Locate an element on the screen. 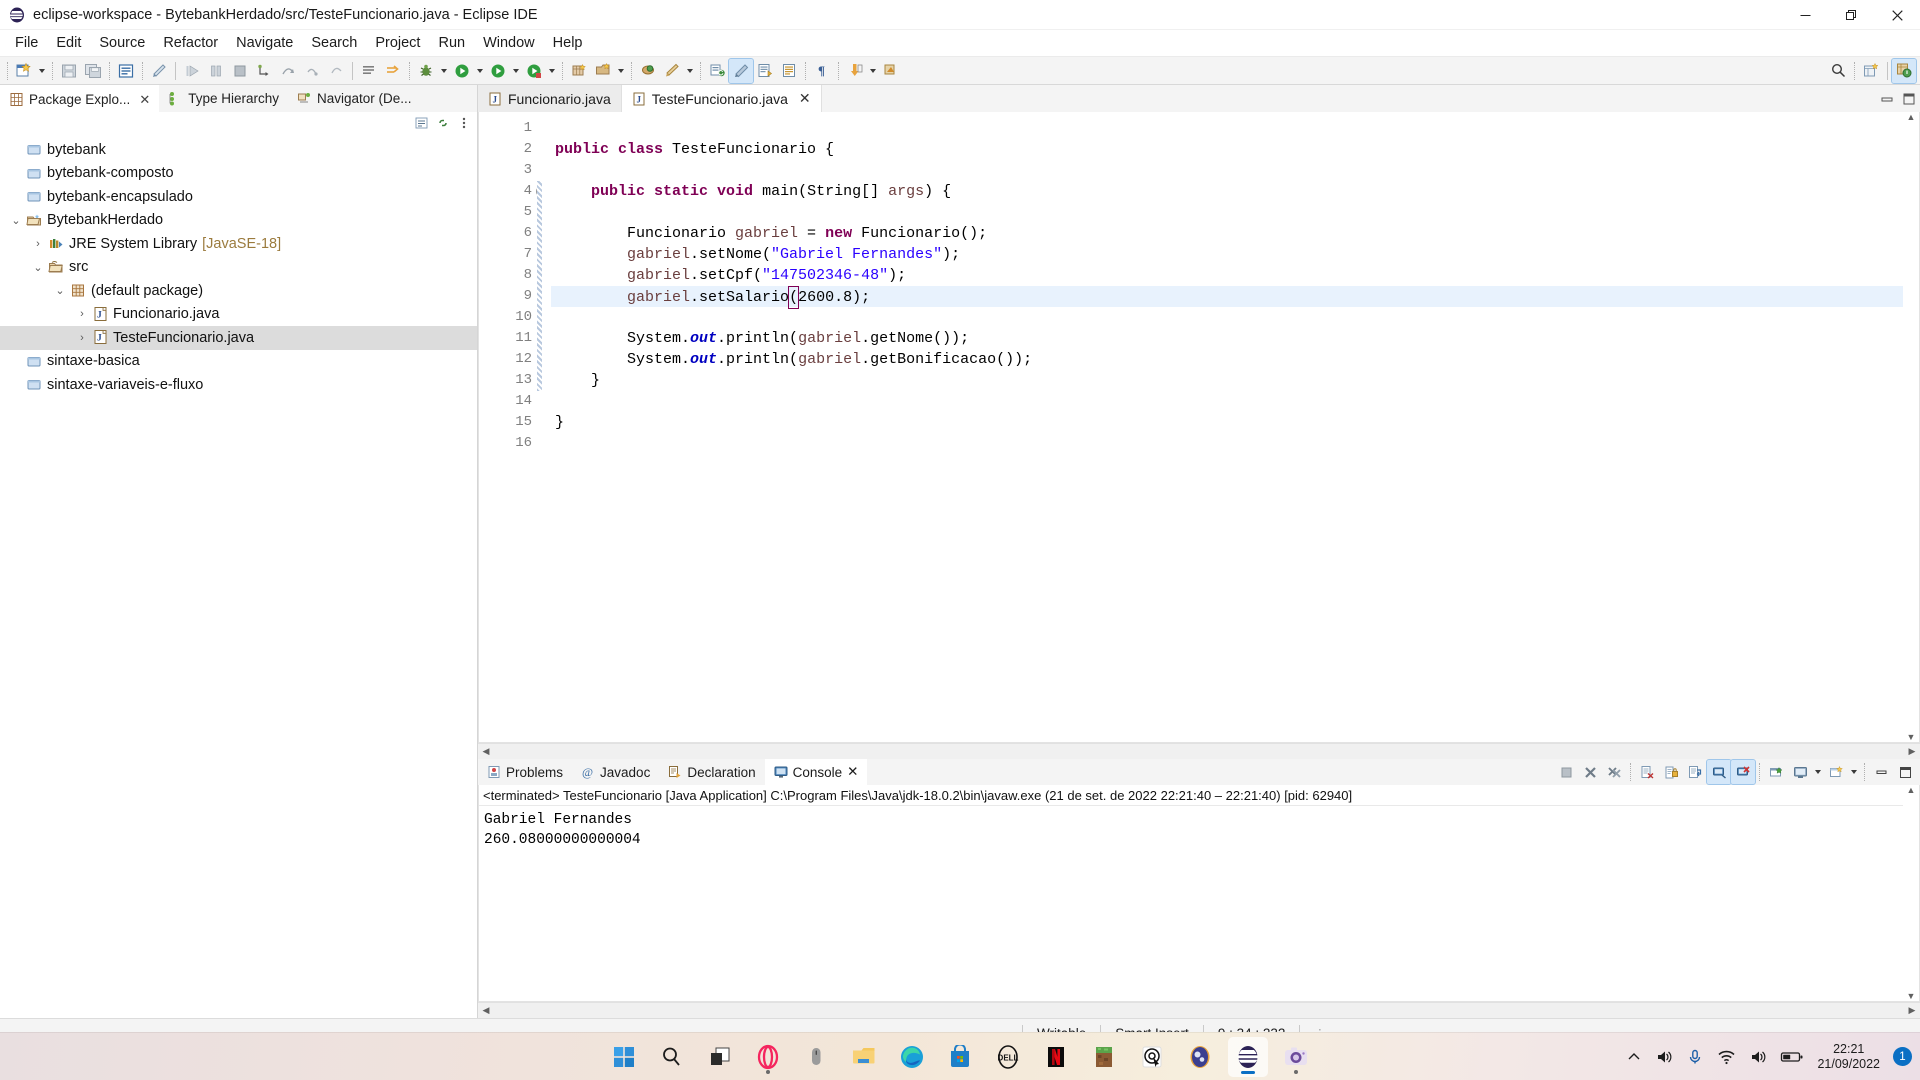 The height and width of the screenshot is (1080, 1920). debug-icon is located at coordinates (426, 71).